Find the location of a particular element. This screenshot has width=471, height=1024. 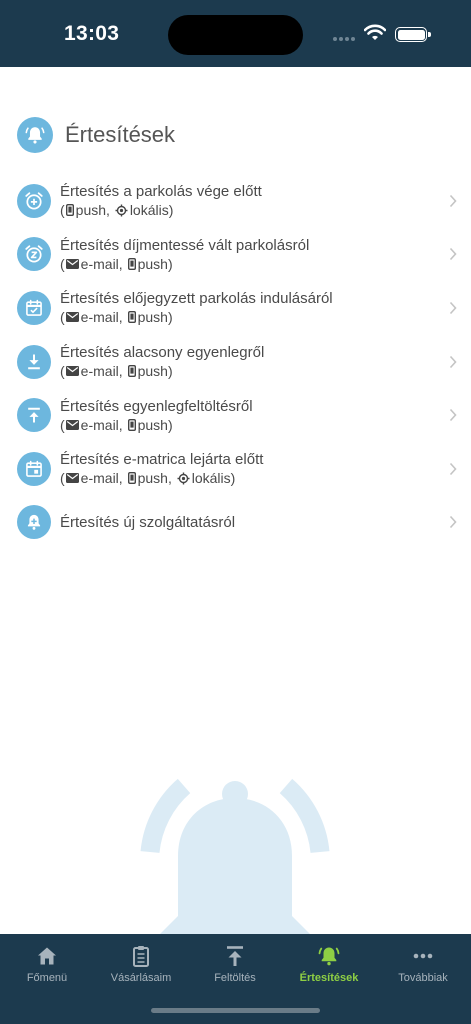

wifi-icon is located at coordinates (375, 32).